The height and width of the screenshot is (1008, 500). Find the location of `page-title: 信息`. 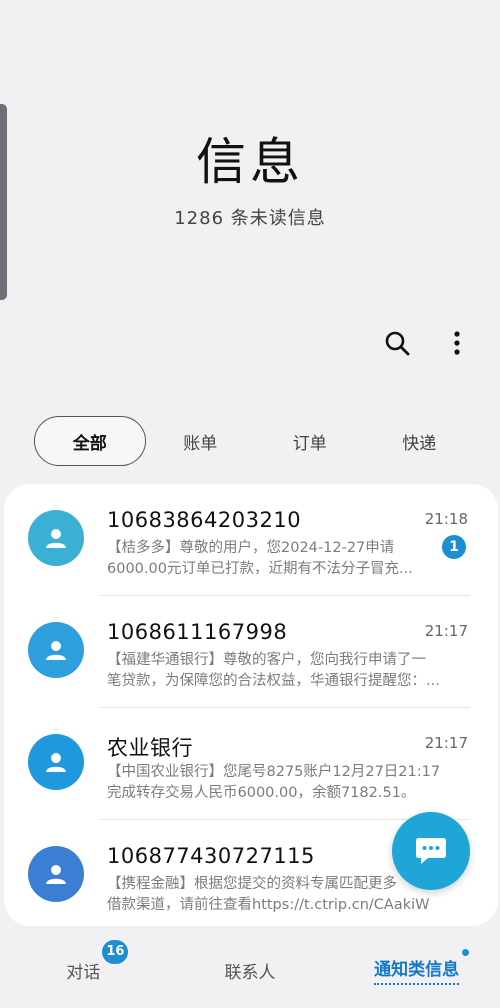

page-title: 信息 is located at coordinates (250, 162).